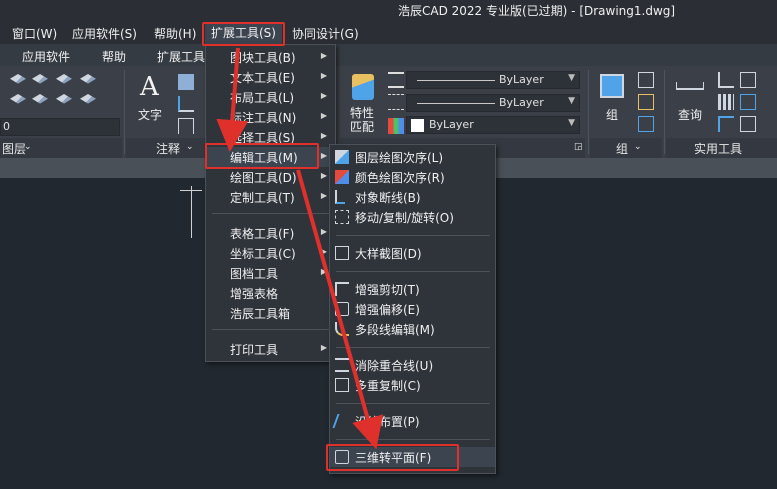  I want to click on break-line-icon, so click(340, 197).